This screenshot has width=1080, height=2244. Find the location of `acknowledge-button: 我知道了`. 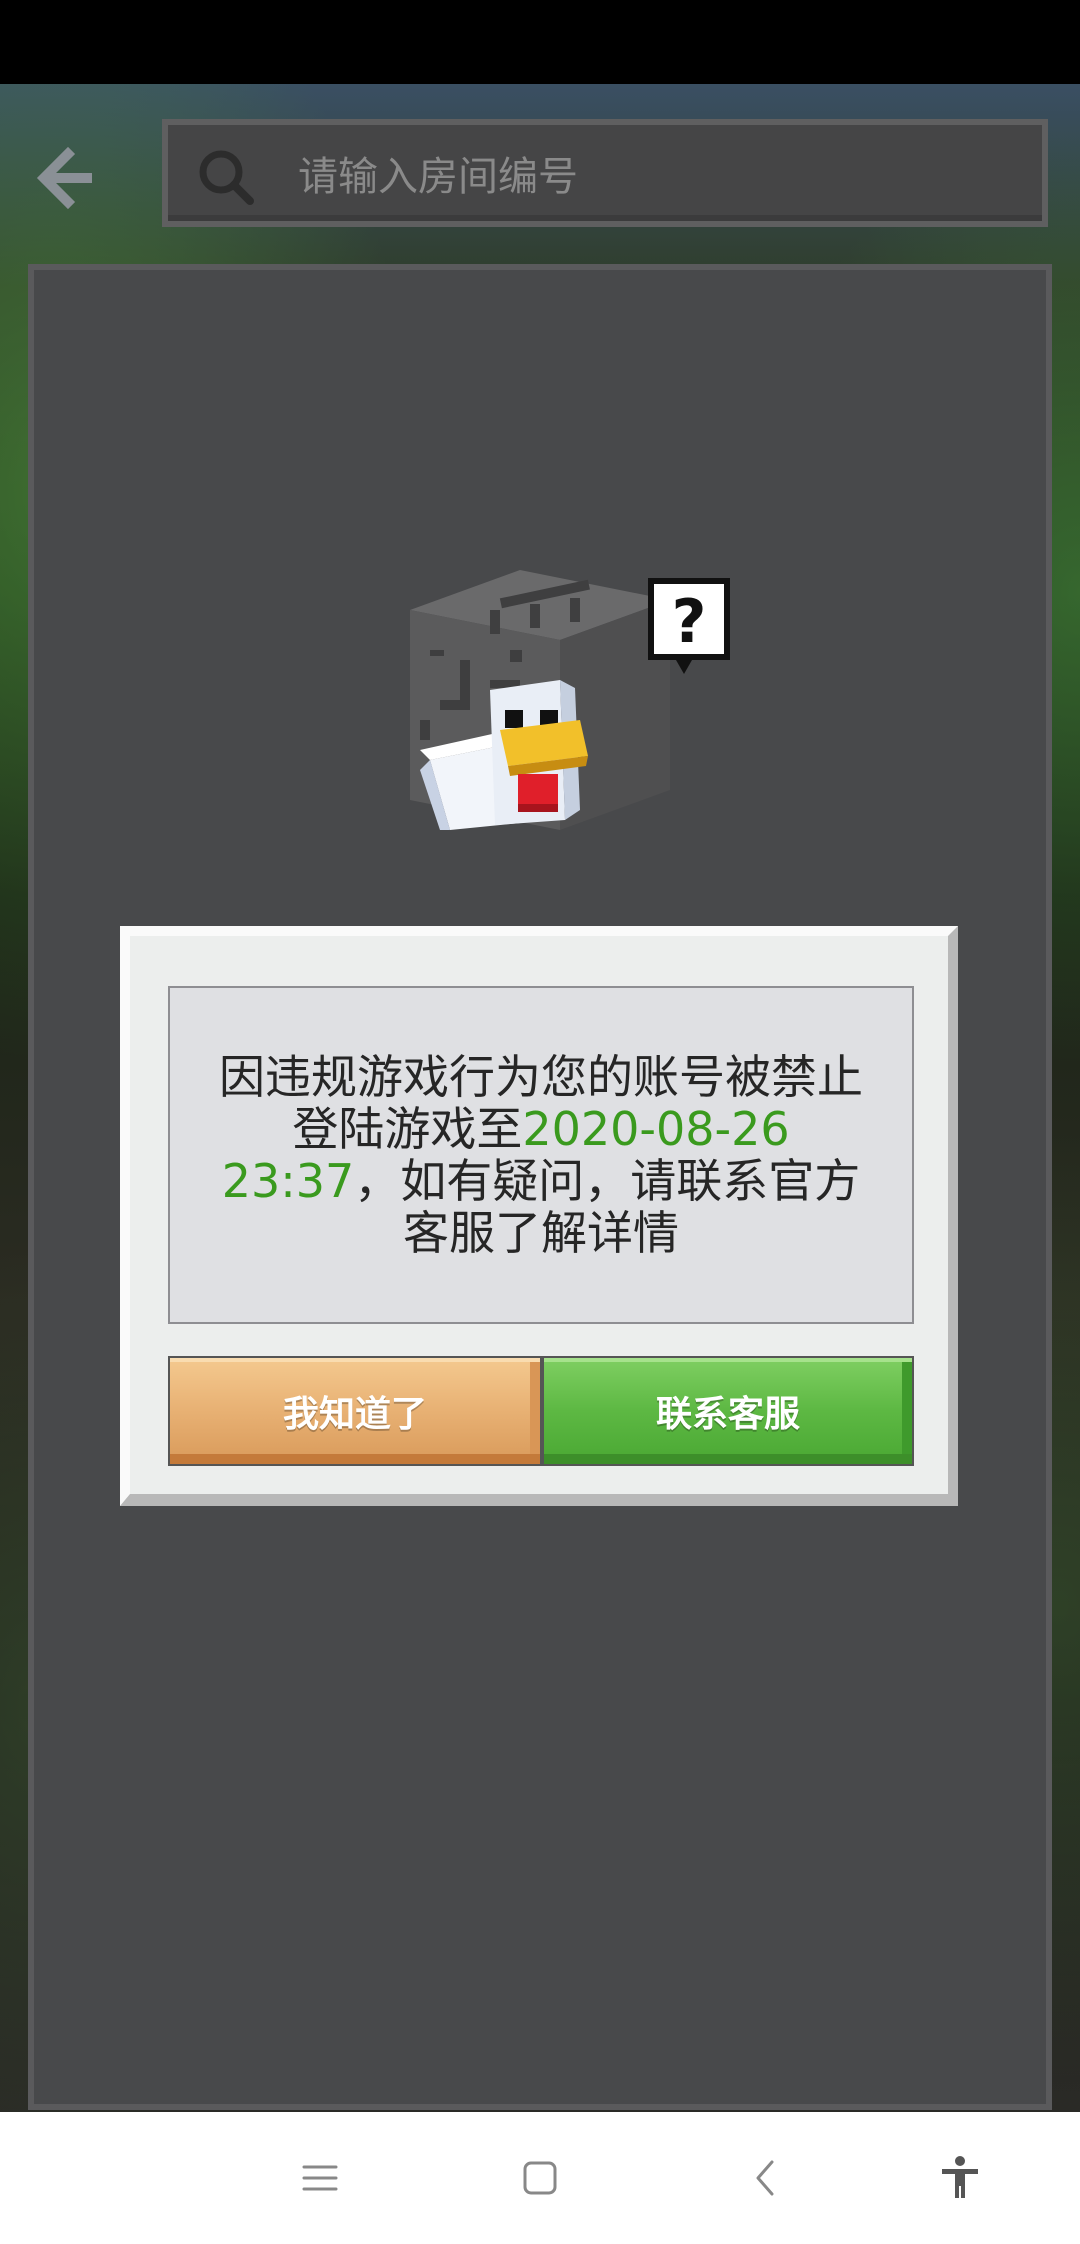

acknowledge-button: 我知道了 is located at coordinates (355, 1411).